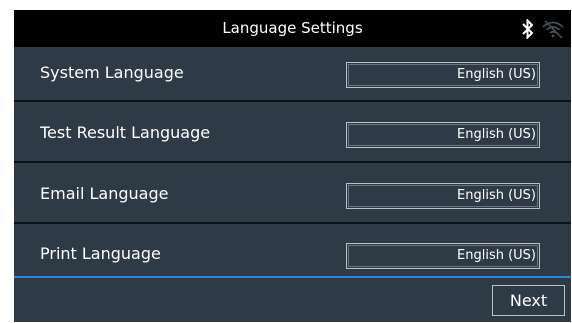  I want to click on setting-label: Print Language, so click(100, 253).